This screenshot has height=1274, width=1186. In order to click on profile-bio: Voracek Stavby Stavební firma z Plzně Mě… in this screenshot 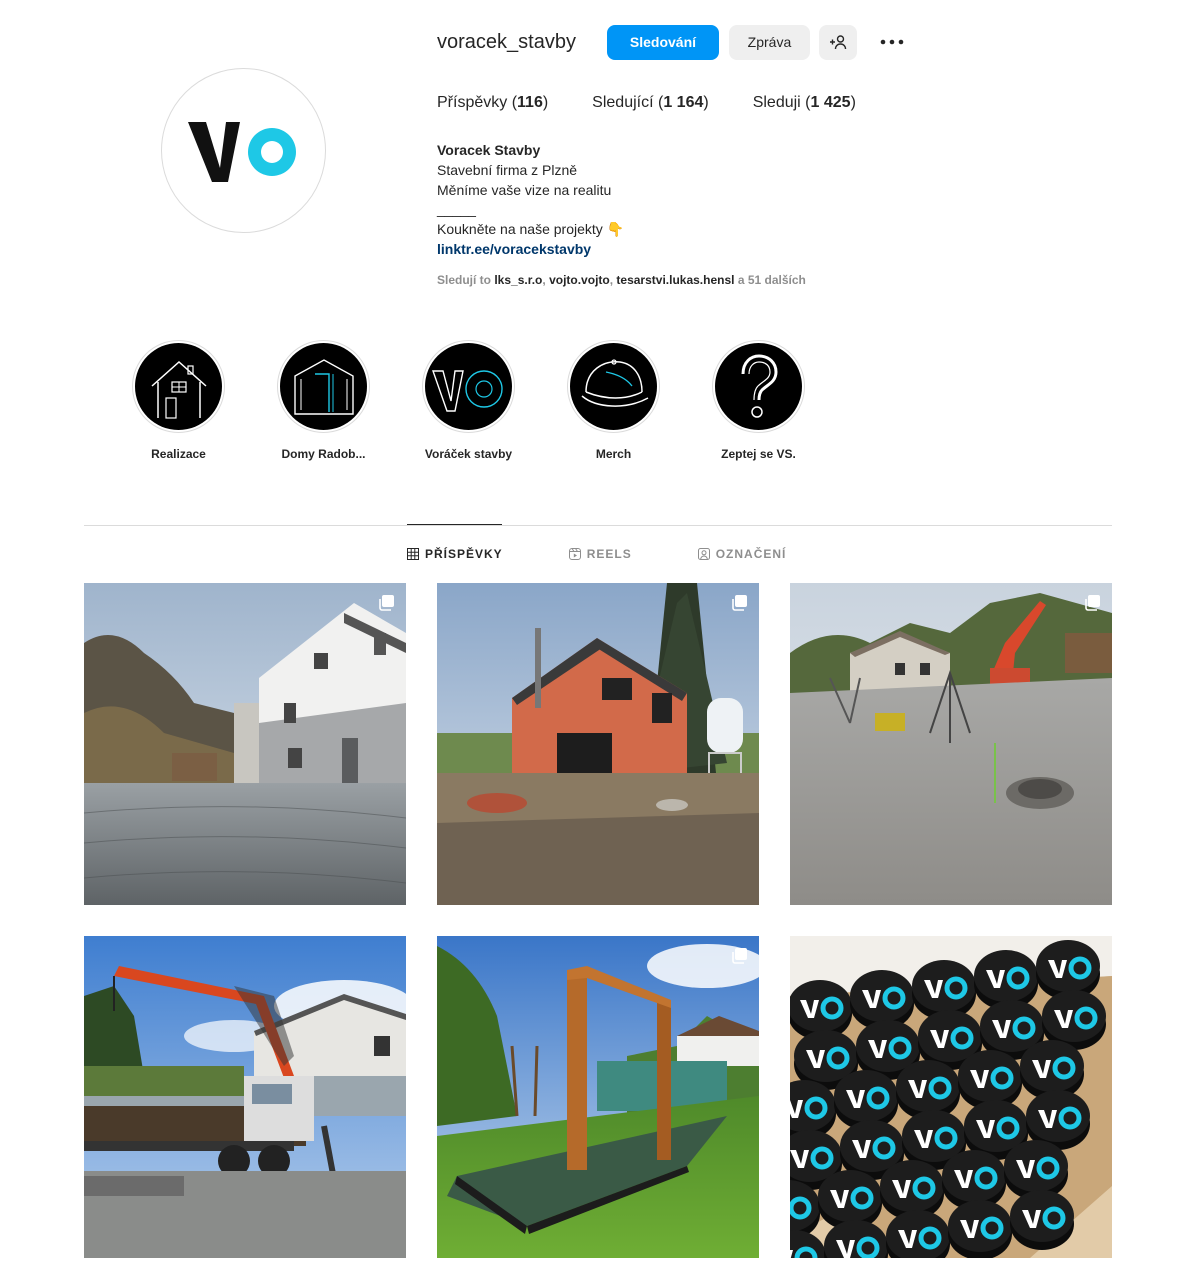, I will do `click(530, 200)`.